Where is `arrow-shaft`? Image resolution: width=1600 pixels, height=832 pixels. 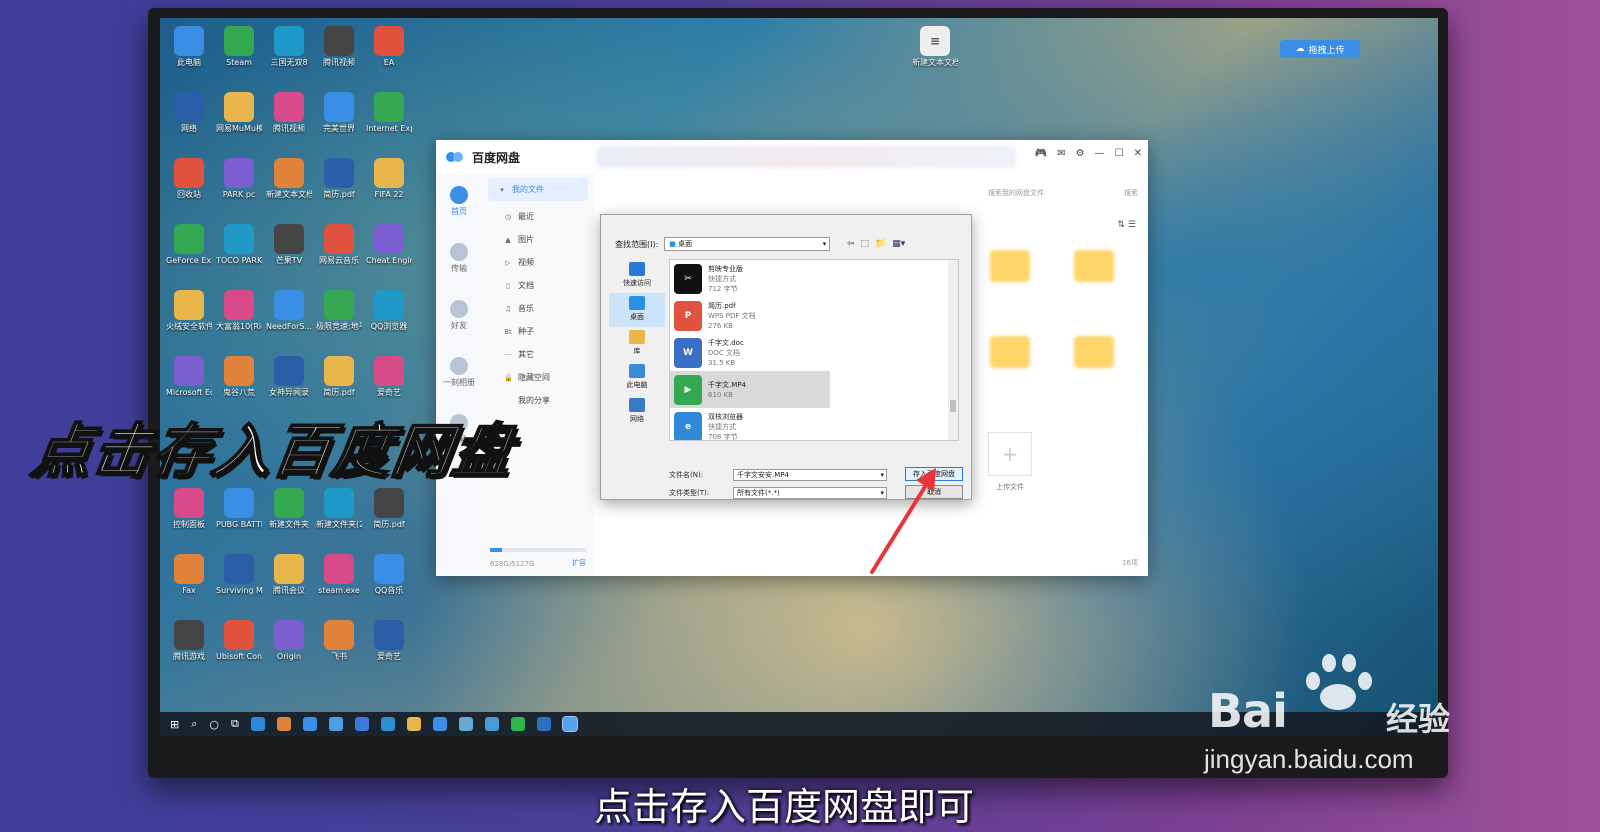 arrow-shaft is located at coordinates (900, 527).